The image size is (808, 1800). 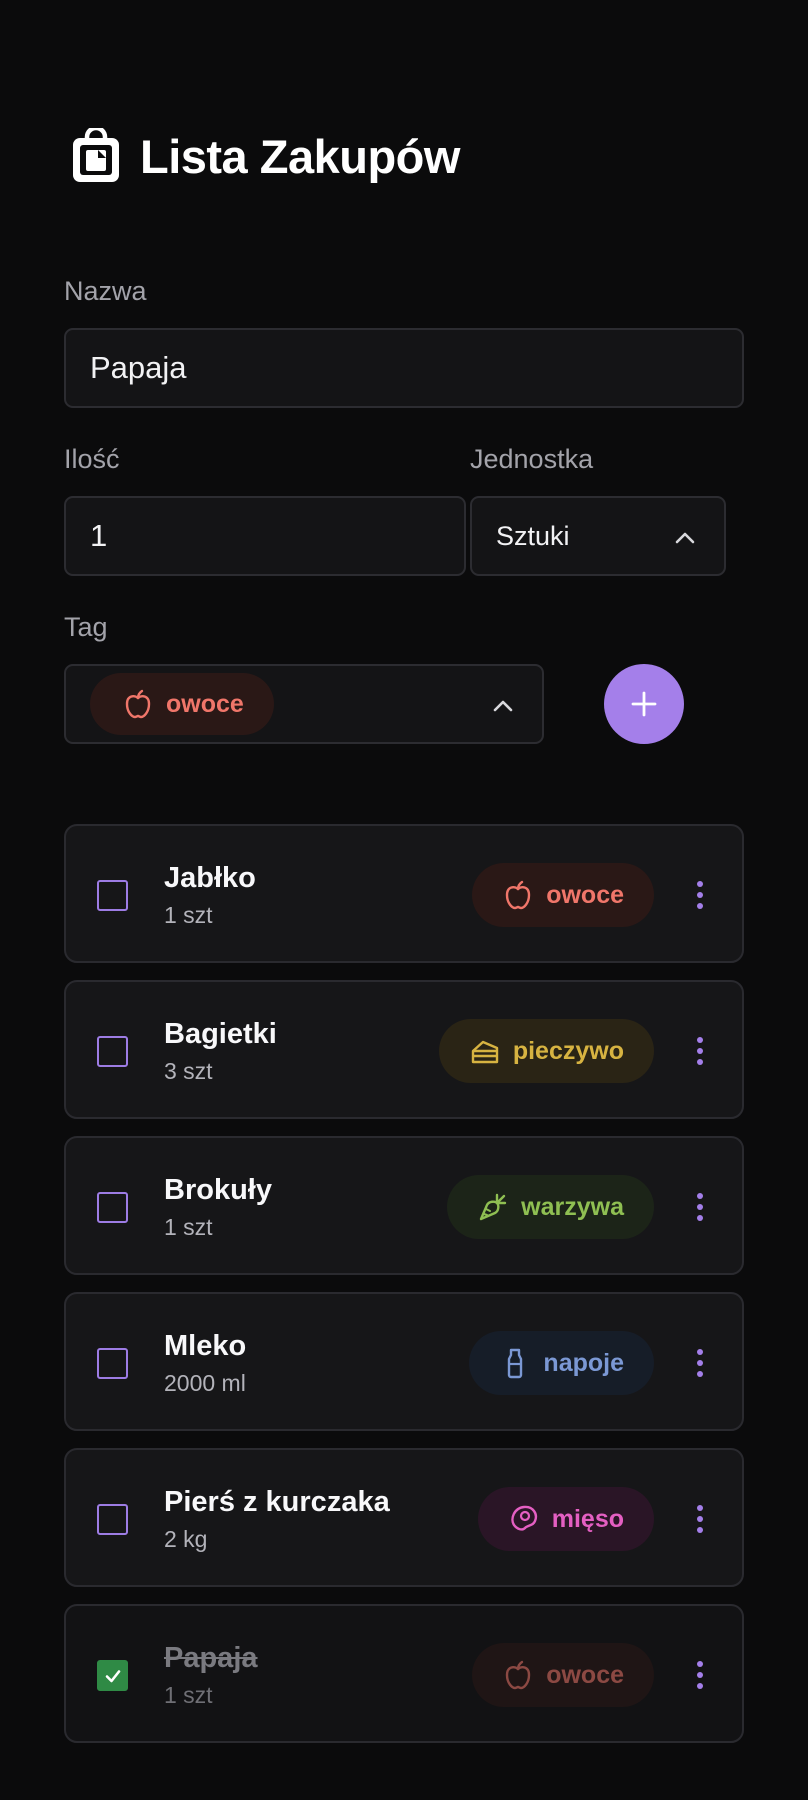 I want to click on tag-label: Tag, so click(x=86, y=627).